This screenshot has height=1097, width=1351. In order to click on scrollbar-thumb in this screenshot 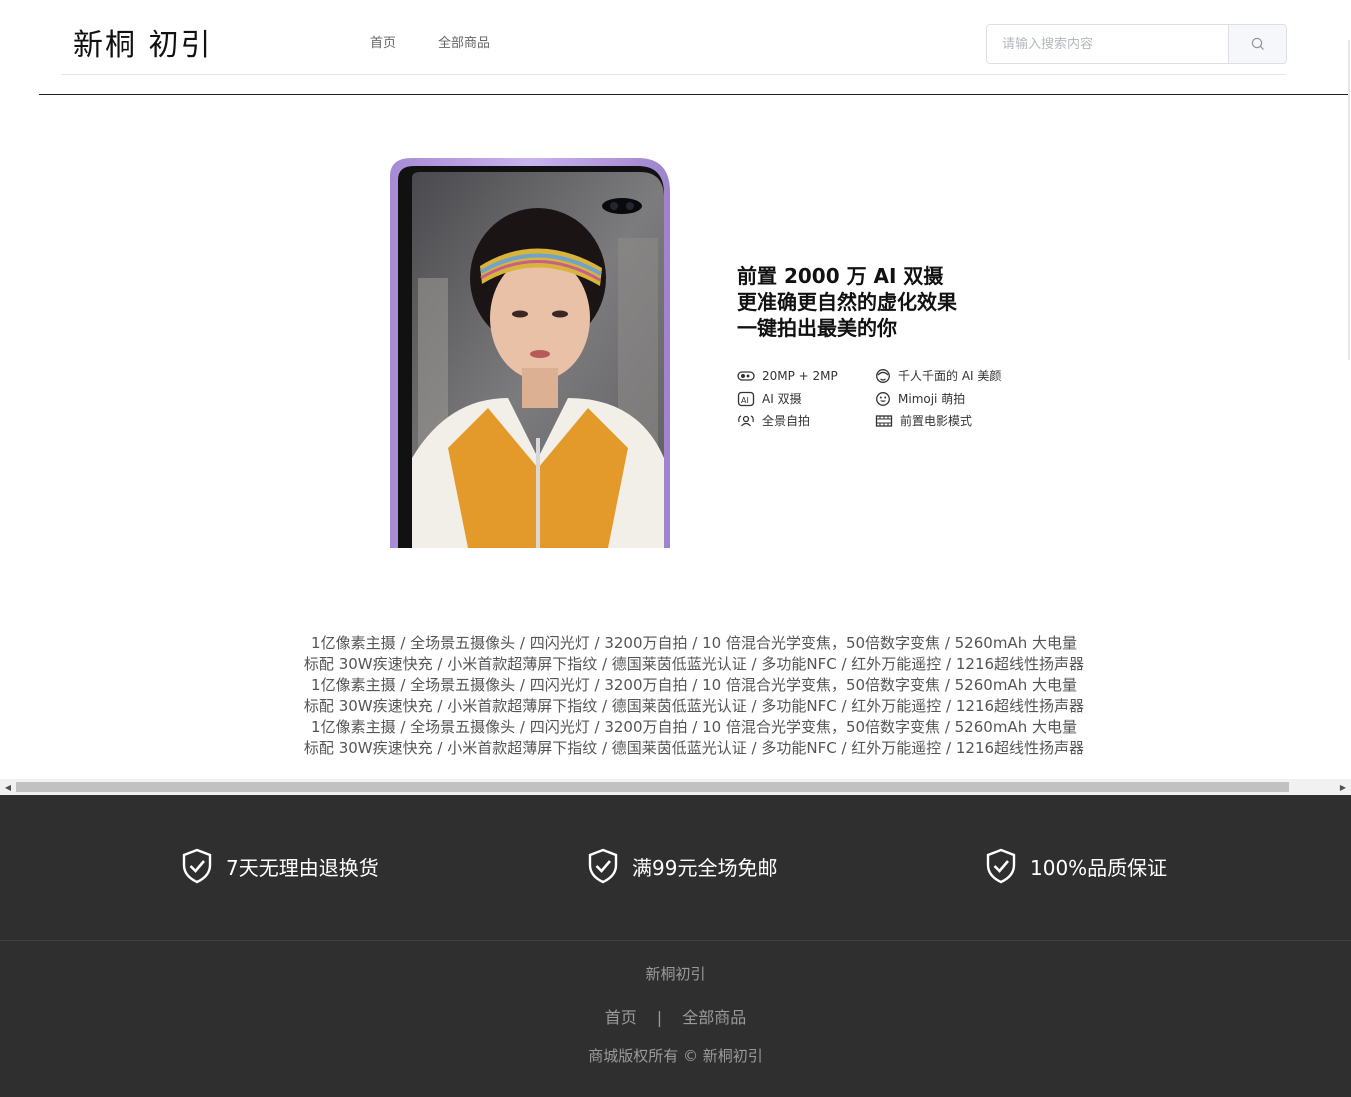, I will do `click(652, 787)`.